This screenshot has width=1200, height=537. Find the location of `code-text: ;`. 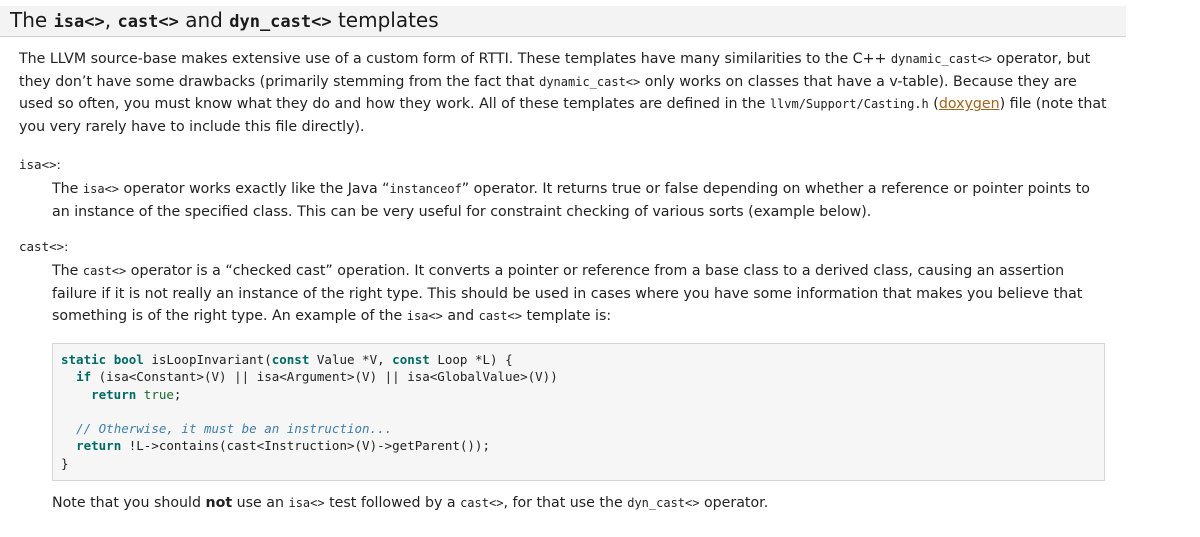

code-text: ; is located at coordinates (177, 394).